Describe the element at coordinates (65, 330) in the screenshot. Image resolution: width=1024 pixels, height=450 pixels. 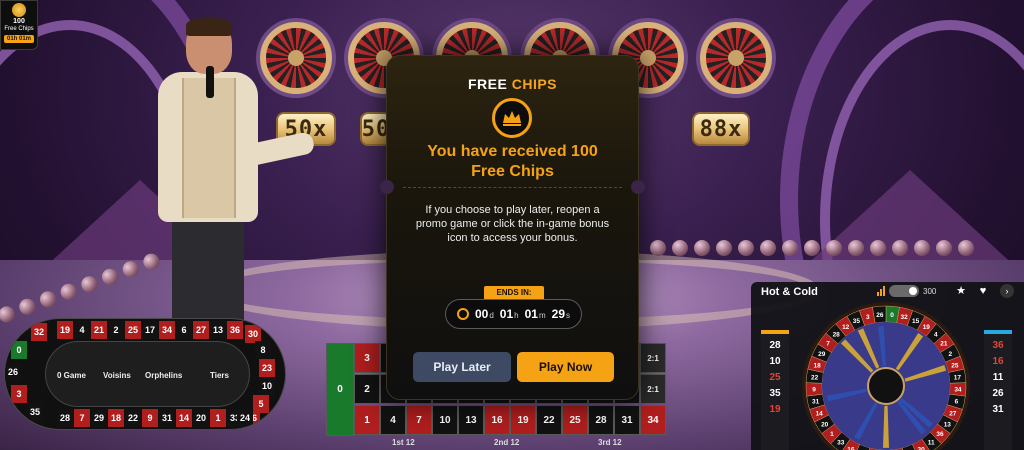
I see `racetrack-number: 19` at that location.